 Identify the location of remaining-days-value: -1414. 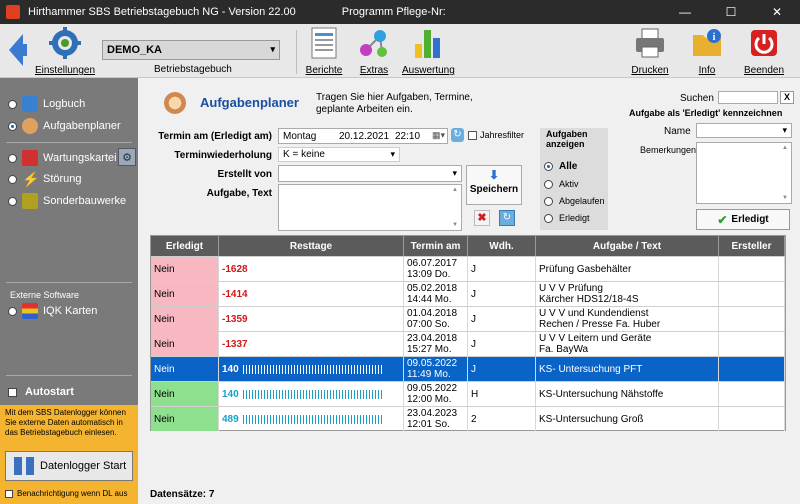
(235, 294).